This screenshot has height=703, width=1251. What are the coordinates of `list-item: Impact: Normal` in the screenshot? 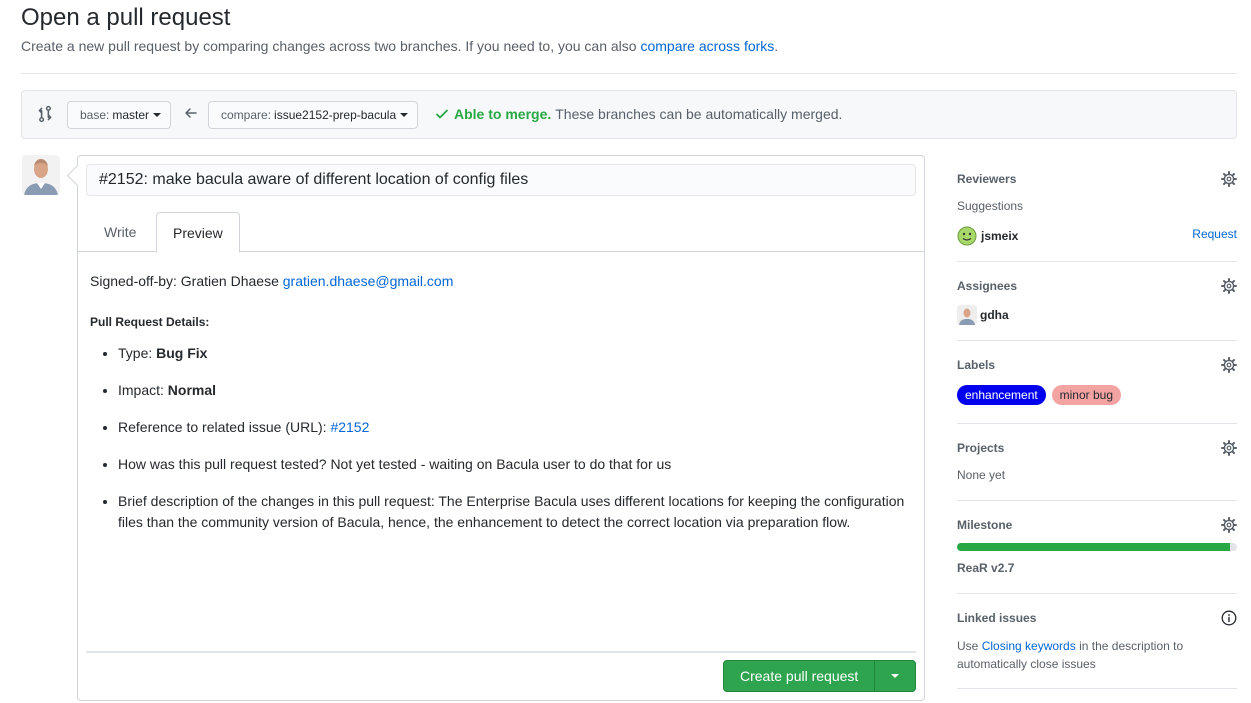 It's located at (517, 390).